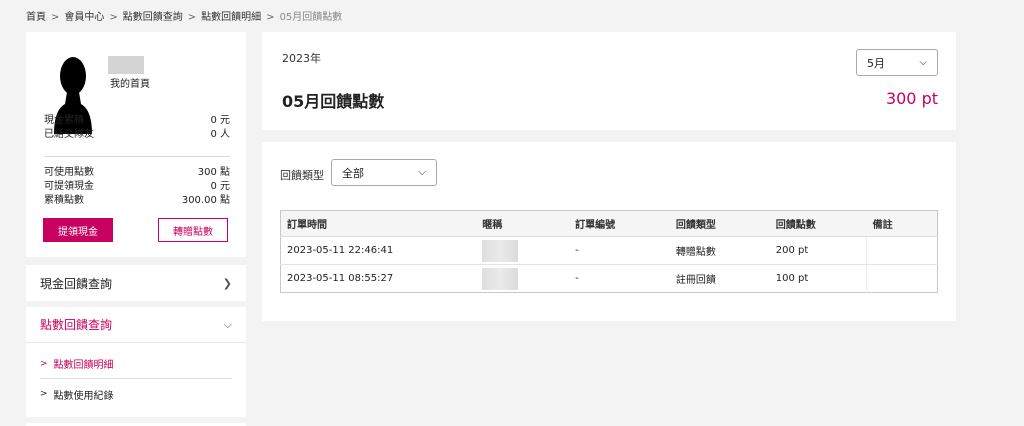 This screenshot has height=426, width=1024. I want to click on column-header: 暱稱, so click(523, 223).